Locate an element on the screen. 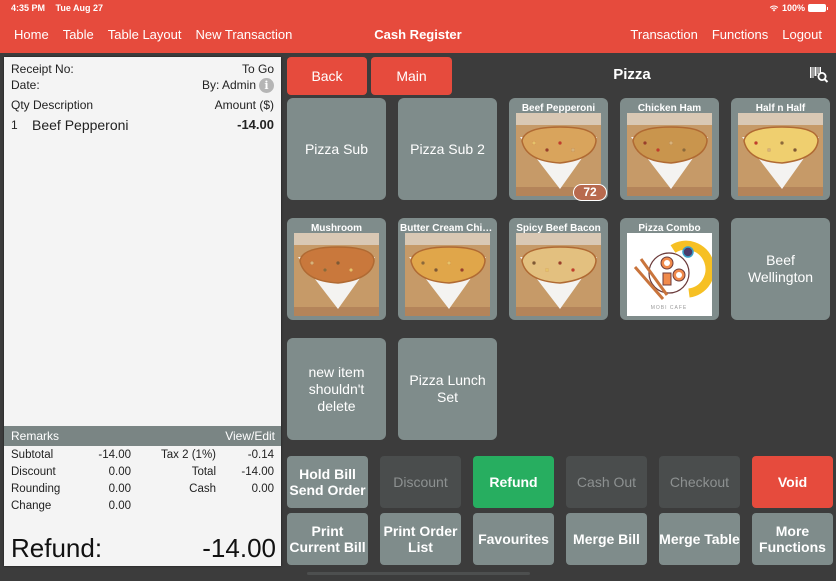  menu-tile-beef-wellington: Beef Wellington is located at coordinates (780, 269).